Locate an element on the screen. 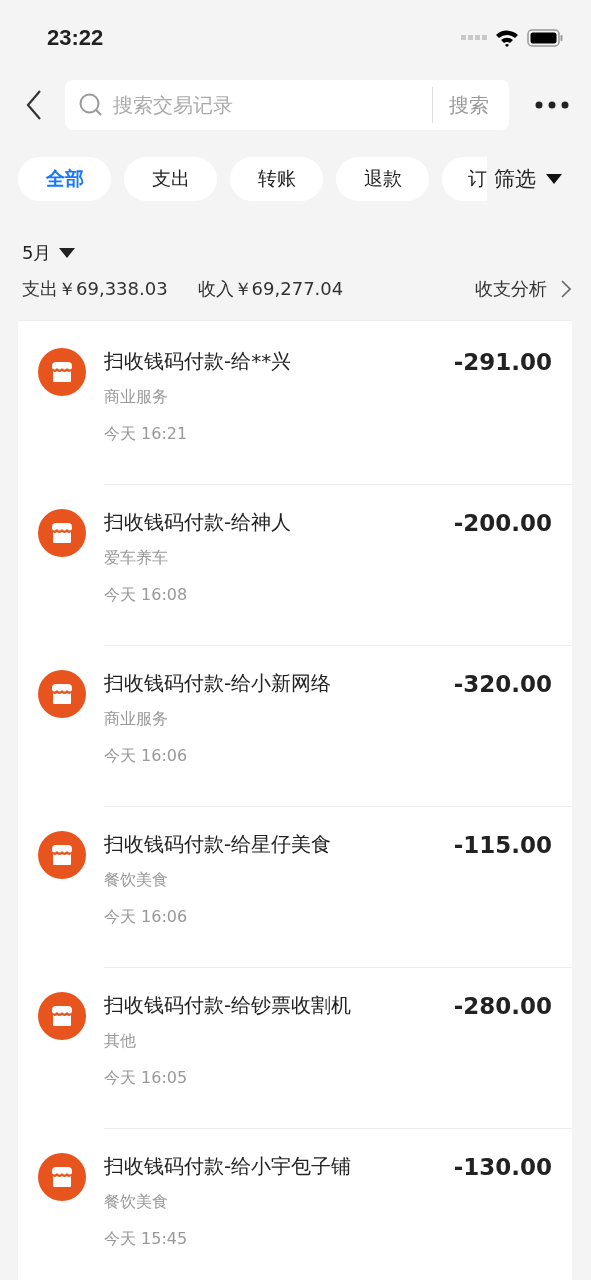 The height and width of the screenshot is (1280, 591). filter-chip: 支出 is located at coordinates (170, 179).